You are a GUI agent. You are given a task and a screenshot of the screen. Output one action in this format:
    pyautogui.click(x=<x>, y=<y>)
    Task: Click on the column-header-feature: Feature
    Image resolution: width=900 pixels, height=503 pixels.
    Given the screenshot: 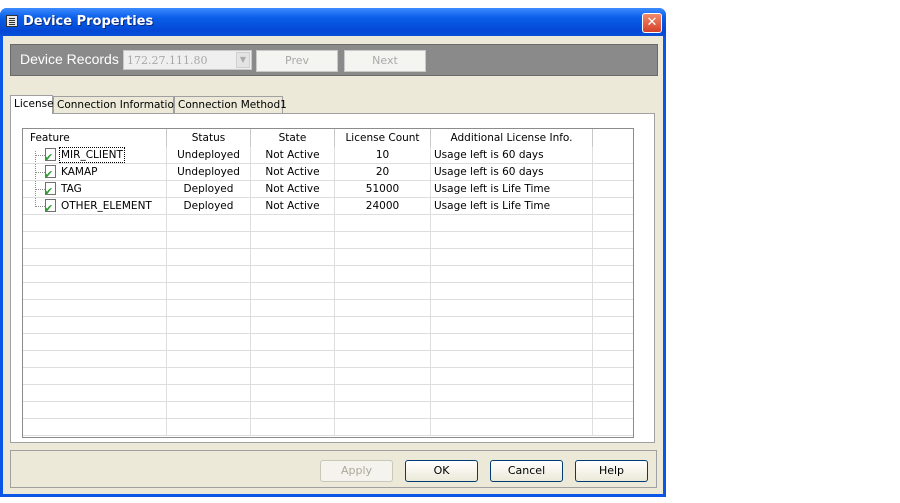 What is the action you would take?
    pyautogui.click(x=95, y=138)
    